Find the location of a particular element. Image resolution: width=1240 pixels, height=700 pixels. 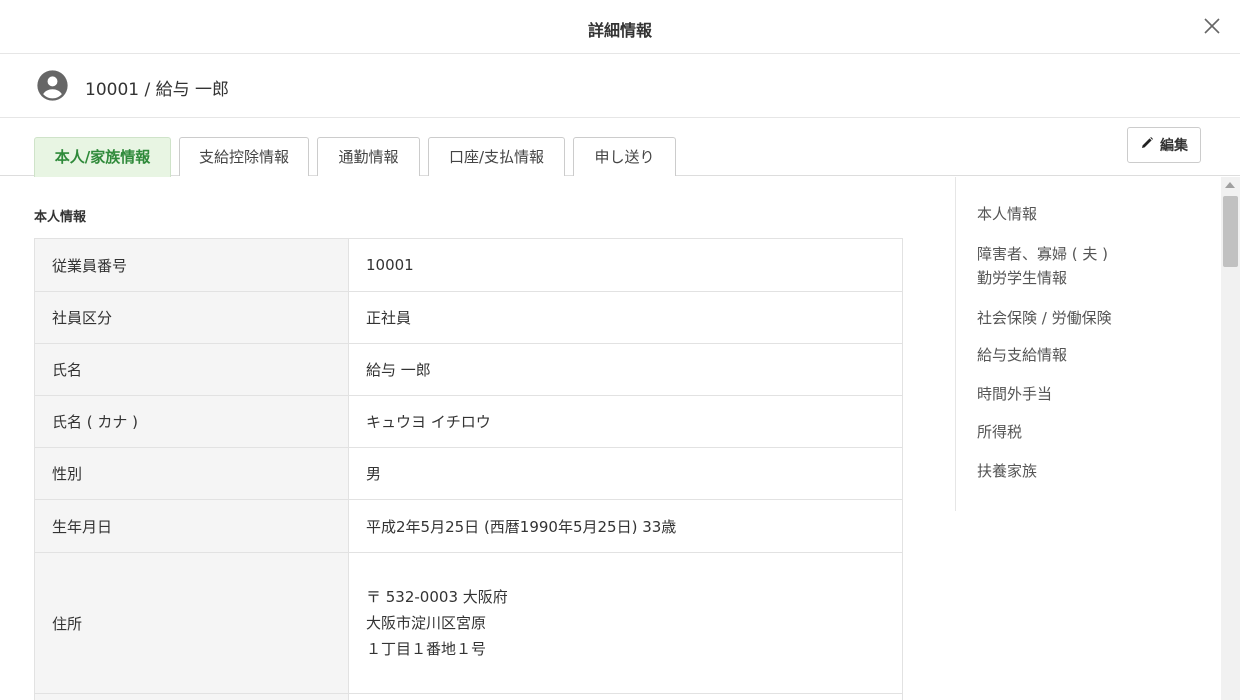

address-postal-line: 〒 532-0003 大阪府 is located at coordinates (437, 597).